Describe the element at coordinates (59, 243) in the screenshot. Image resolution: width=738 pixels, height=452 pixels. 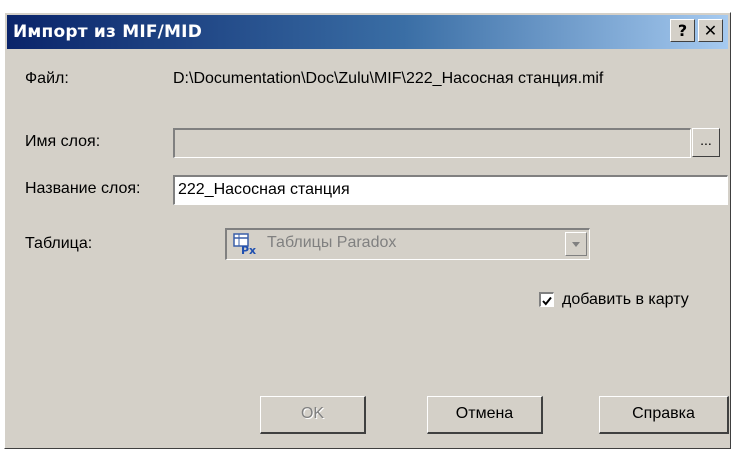
I see `table-label: Таблица:` at that location.